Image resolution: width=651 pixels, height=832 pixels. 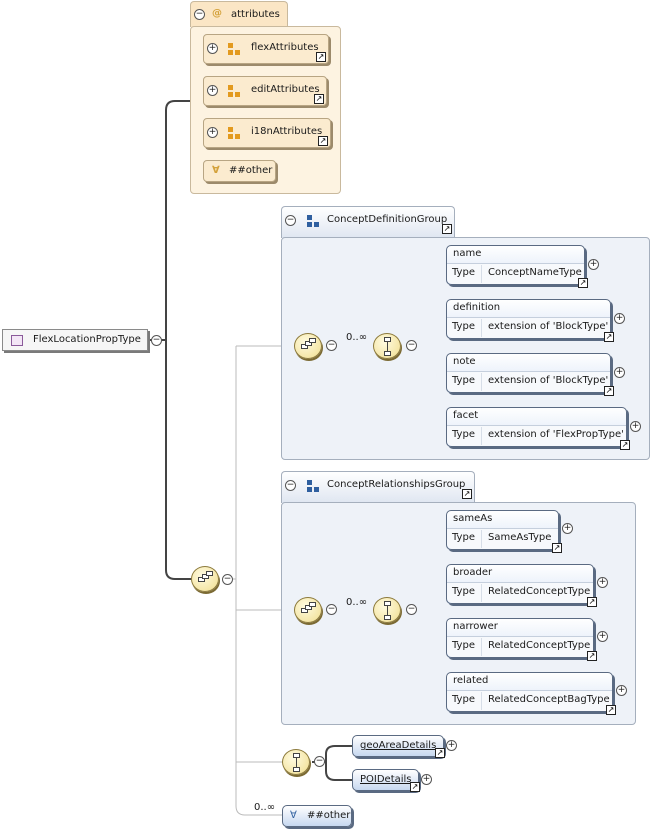 I want to click on element-ref-label: POIDetails, so click(x=386, y=779).